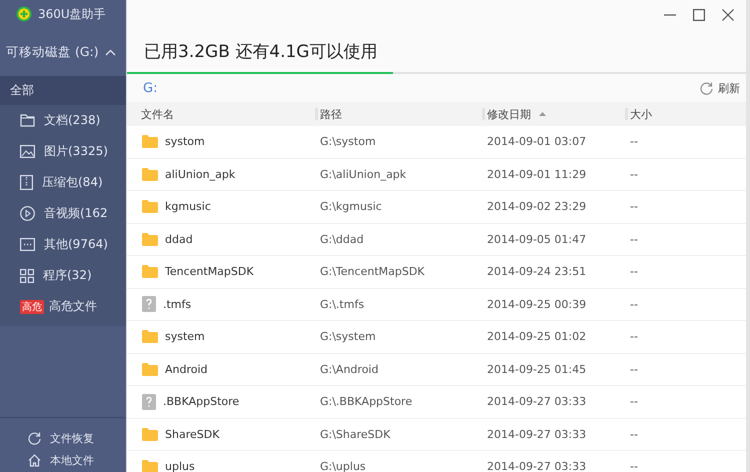 This screenshot has width=750, height=472. I want to click on file-name: Android, so click(186, 369).